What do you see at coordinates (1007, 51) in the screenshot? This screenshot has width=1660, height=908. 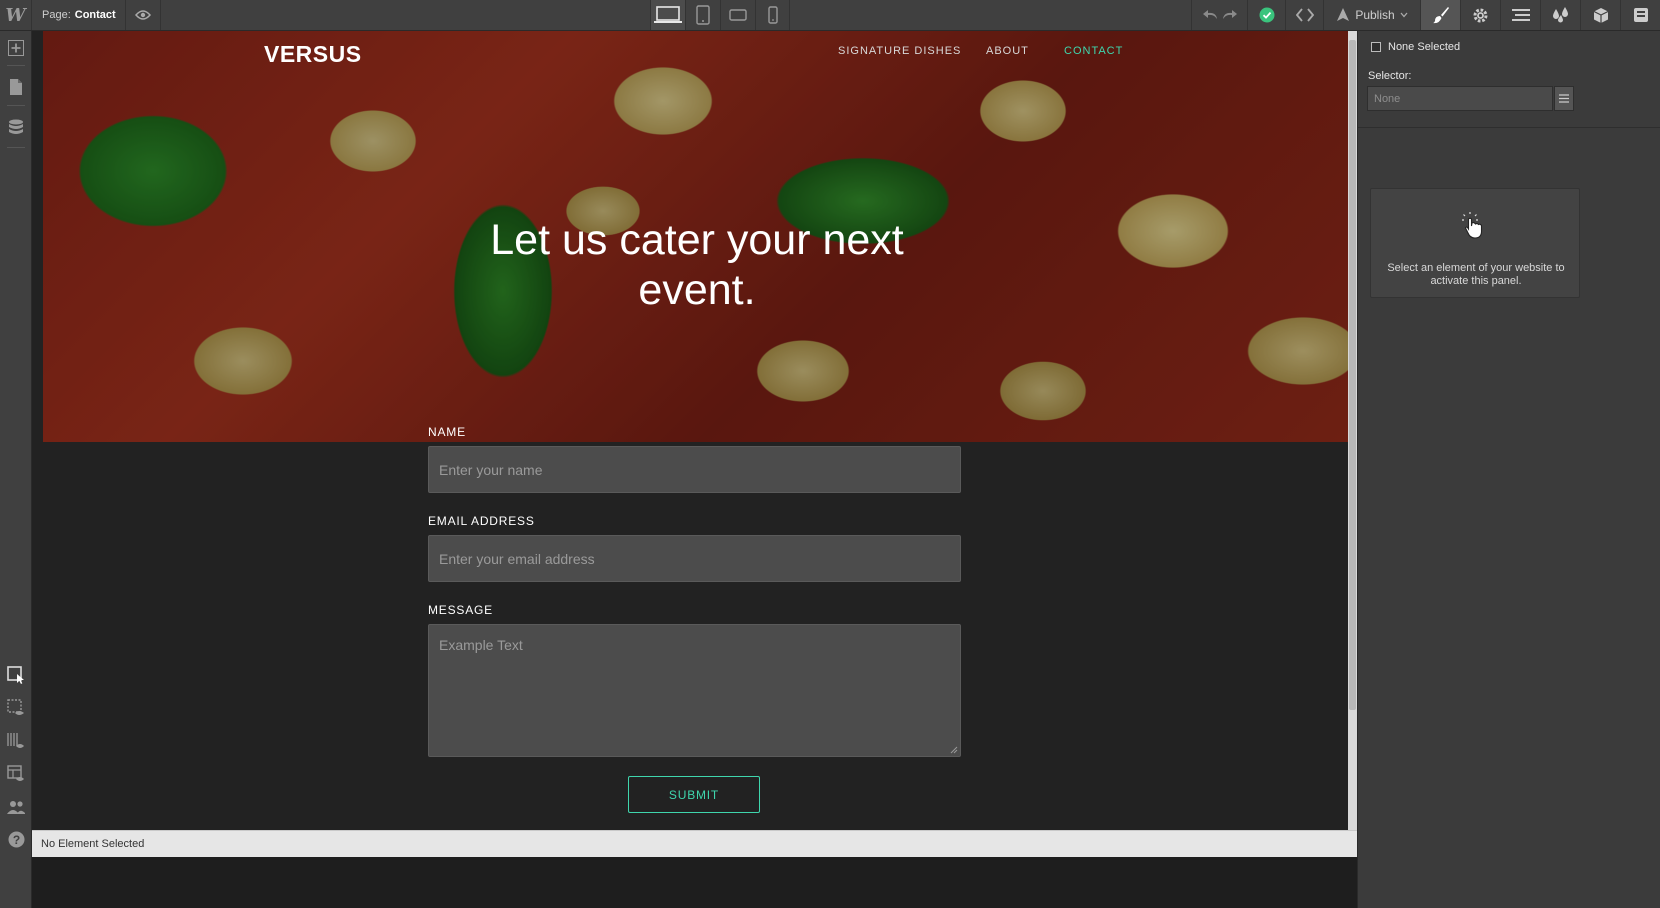 I see `nav-link-about: ABOUT` at bounding box center [1007, 51].